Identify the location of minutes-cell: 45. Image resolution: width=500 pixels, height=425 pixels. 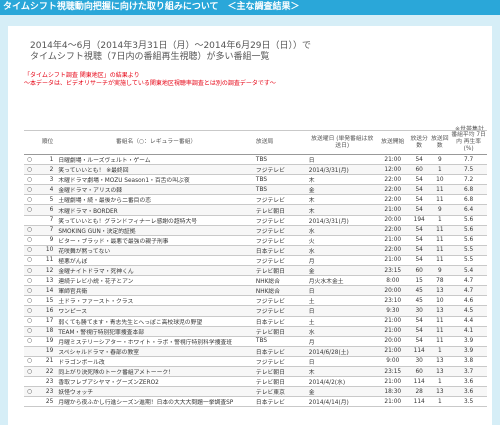
(419, 291).